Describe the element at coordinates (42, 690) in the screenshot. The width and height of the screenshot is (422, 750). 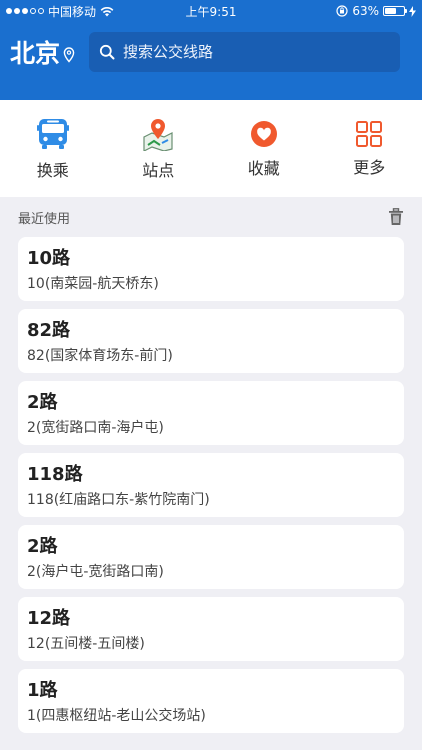
I see `route-name: 1路` at that location.